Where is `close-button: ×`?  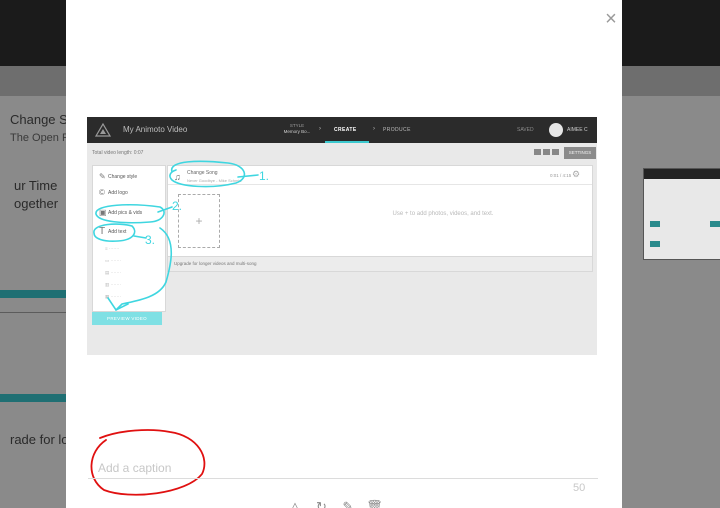 close-button: × is located at coordinates (611, 19).